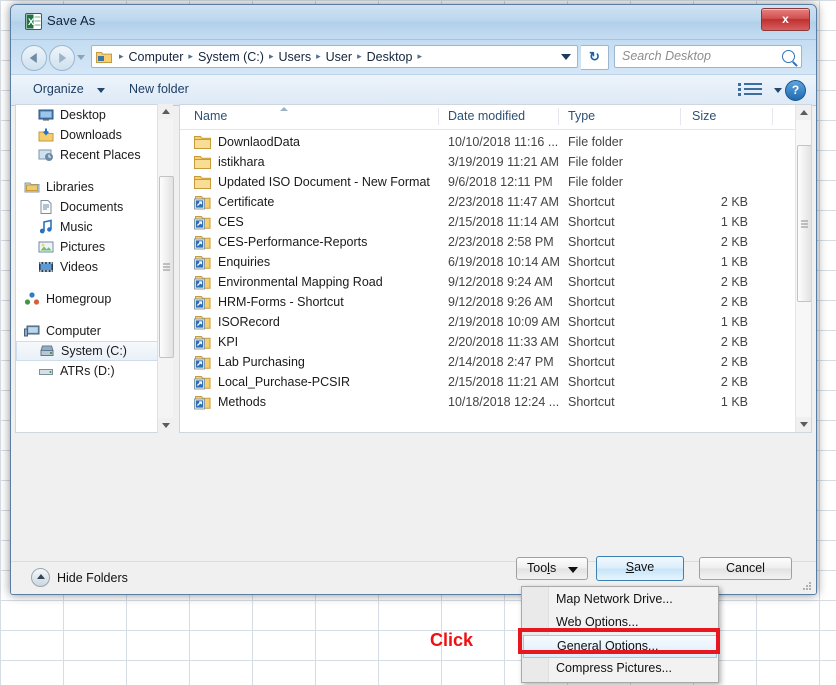 This screenshot has width=836, height=685. What do you see at coordinates (90, 247) in the screenshot?
I see `sidebar-item-pictures: Pictures` at bounding box center [90, 247].